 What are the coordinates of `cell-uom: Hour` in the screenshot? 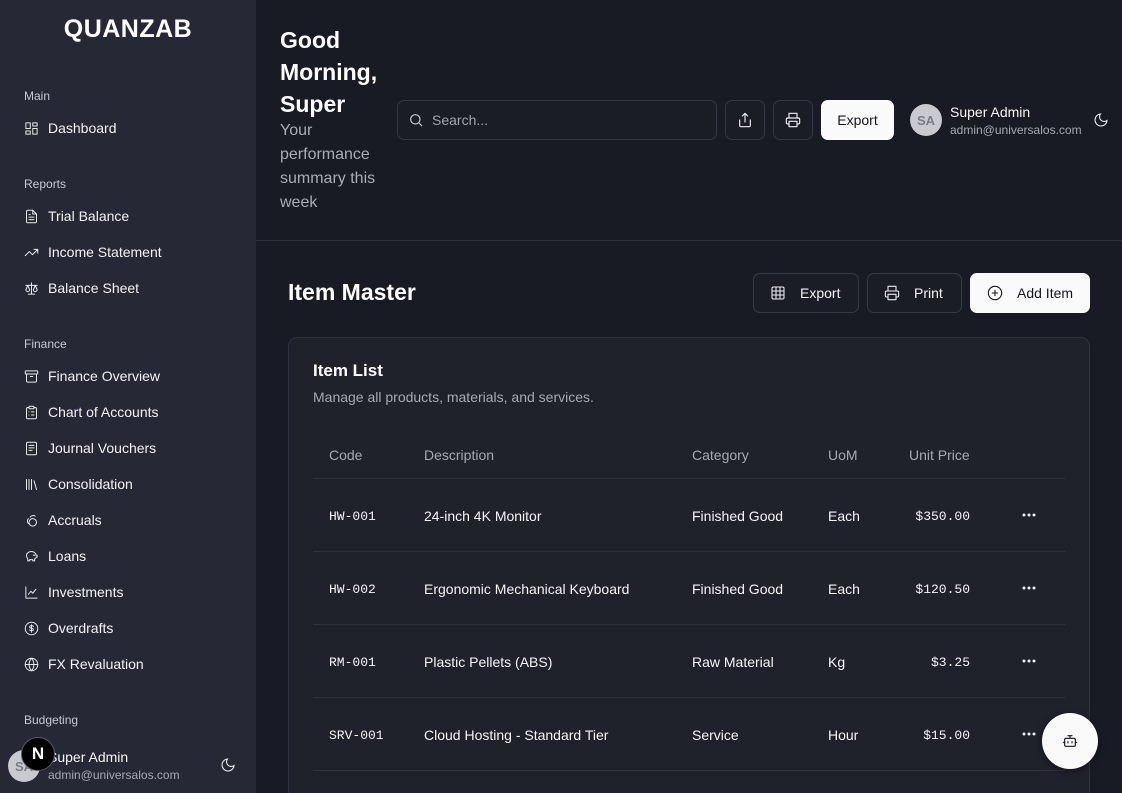 It's located at (843, 735).